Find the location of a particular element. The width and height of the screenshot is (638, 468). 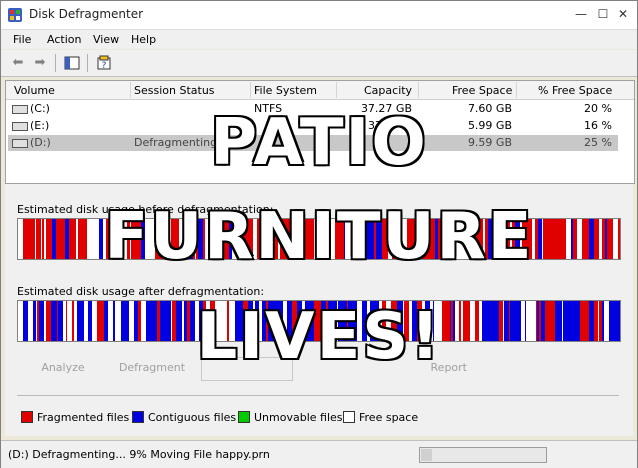

menu-bar: File Action View Help is located at coordinates (319, 39).